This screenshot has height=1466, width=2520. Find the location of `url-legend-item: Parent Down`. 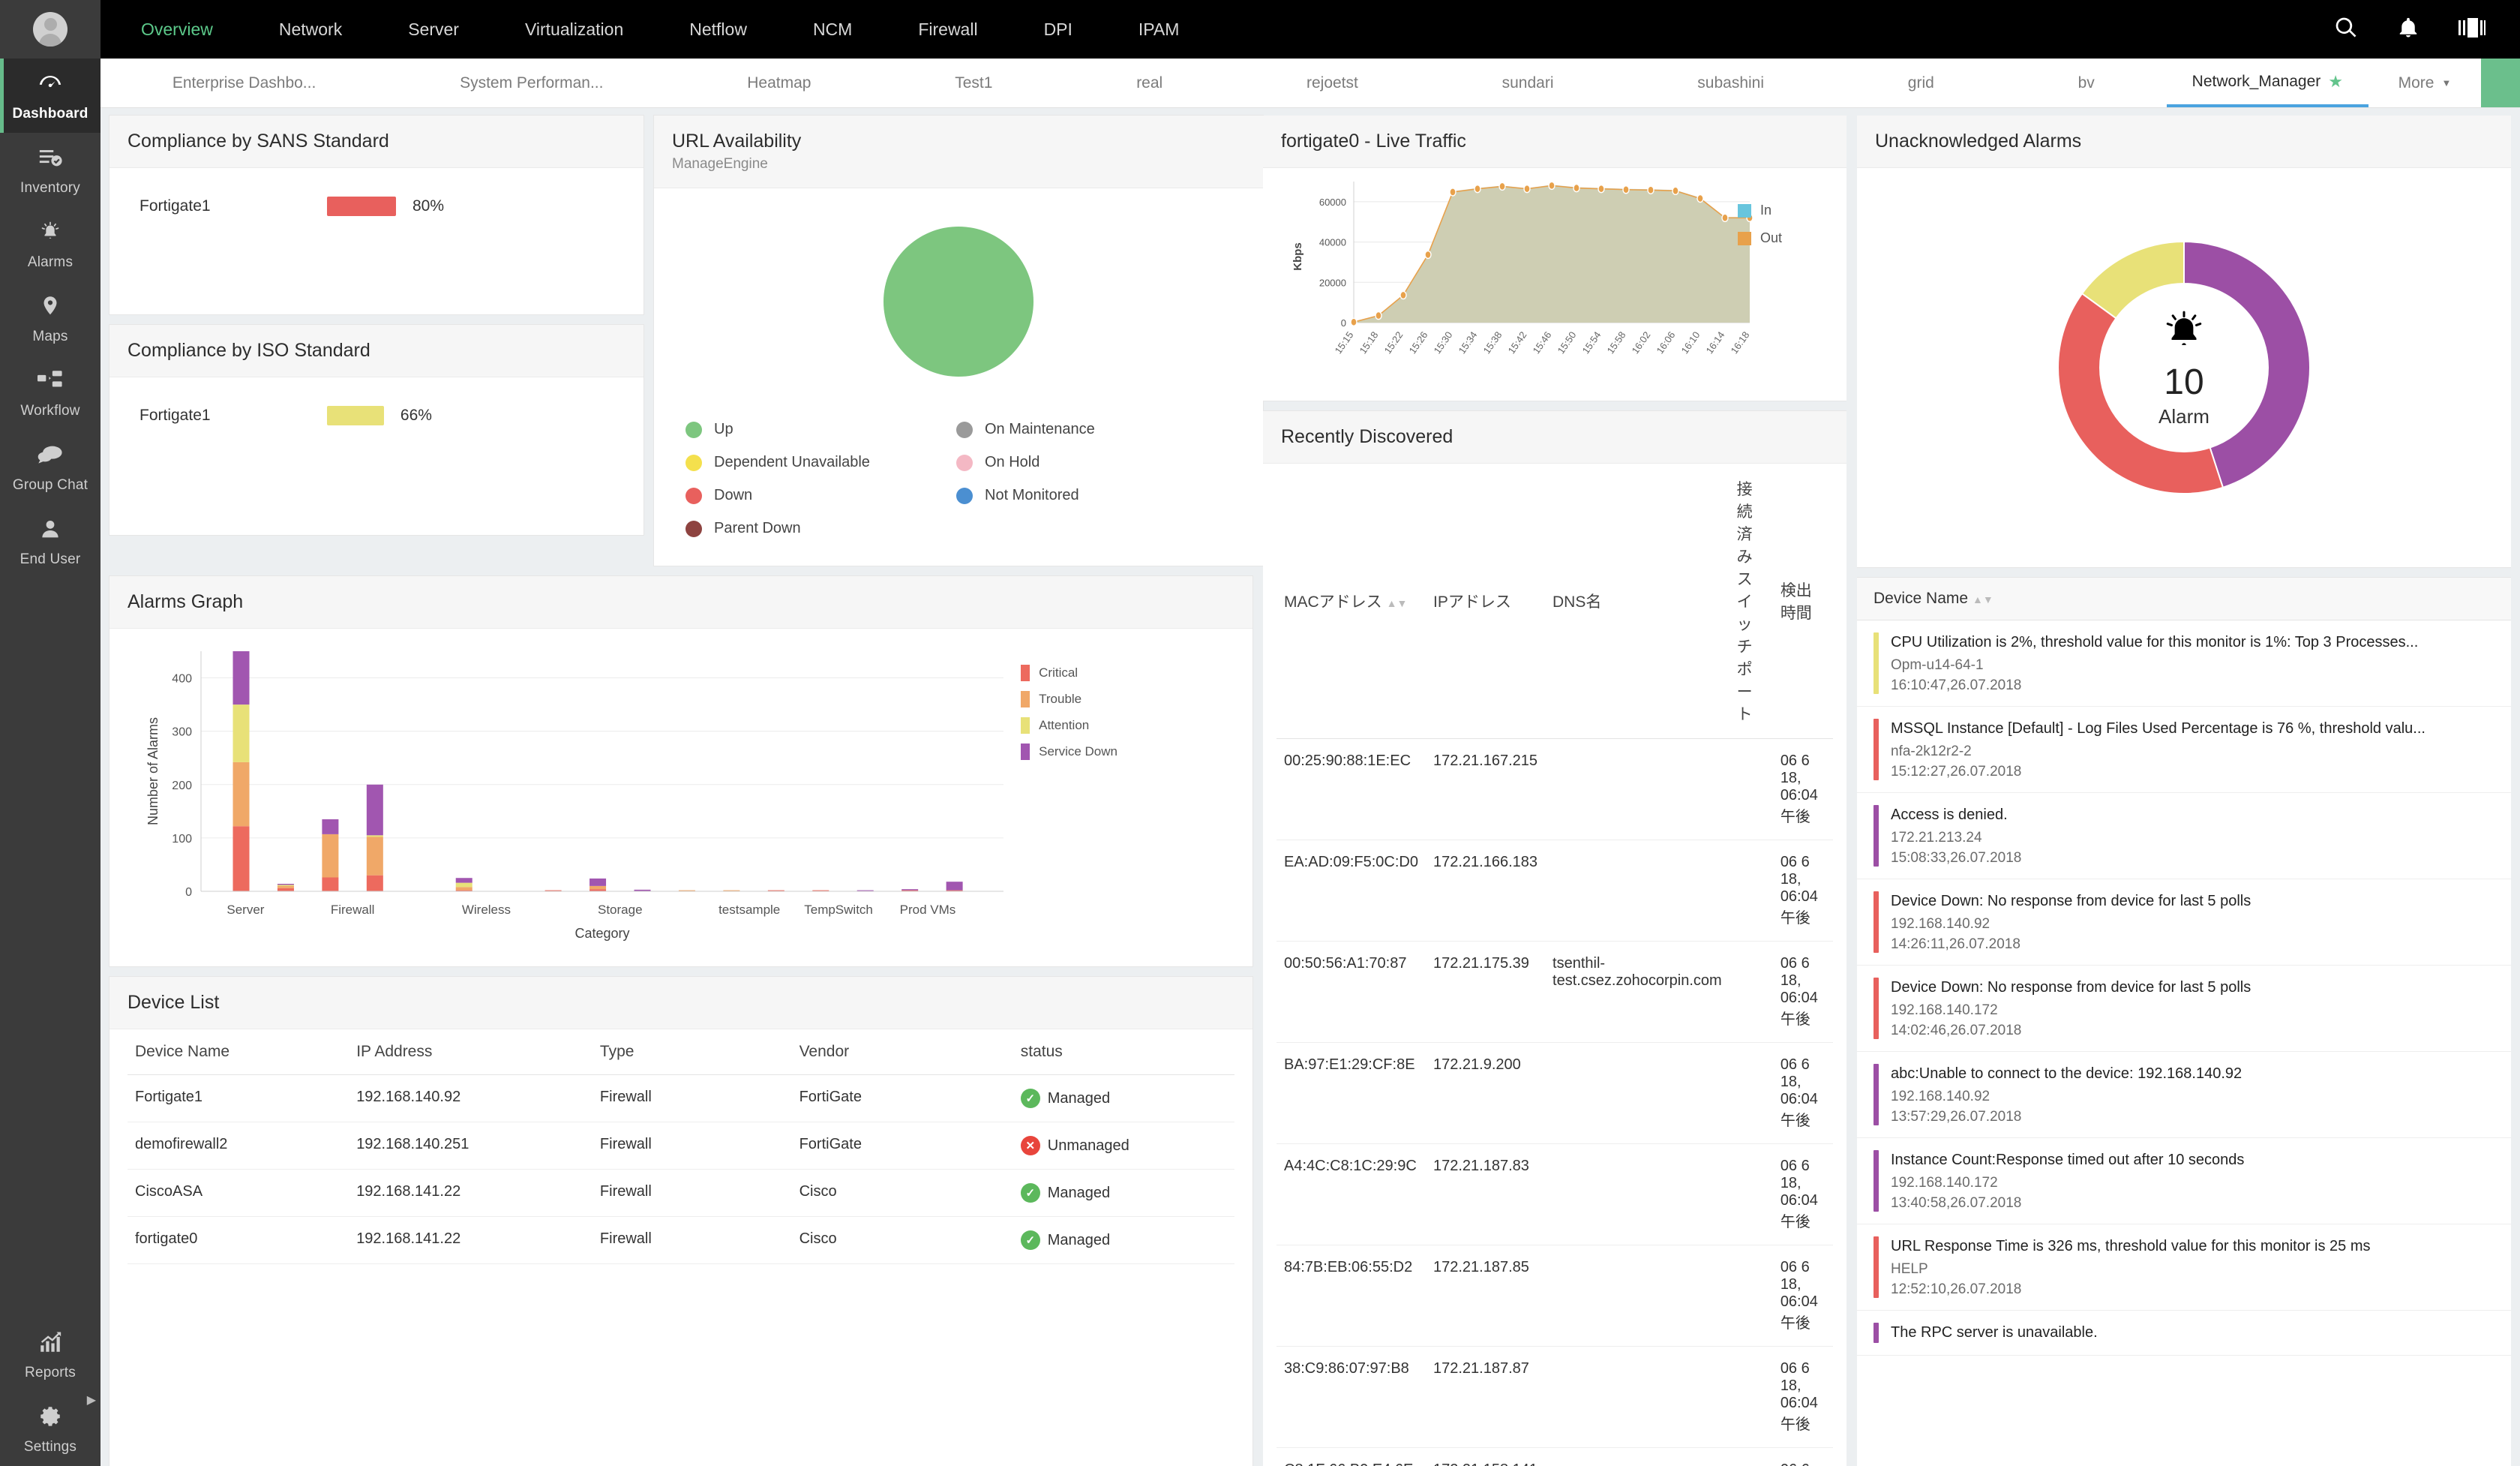

url-legend-item: Parent Down is located at coordinates (821, 528).